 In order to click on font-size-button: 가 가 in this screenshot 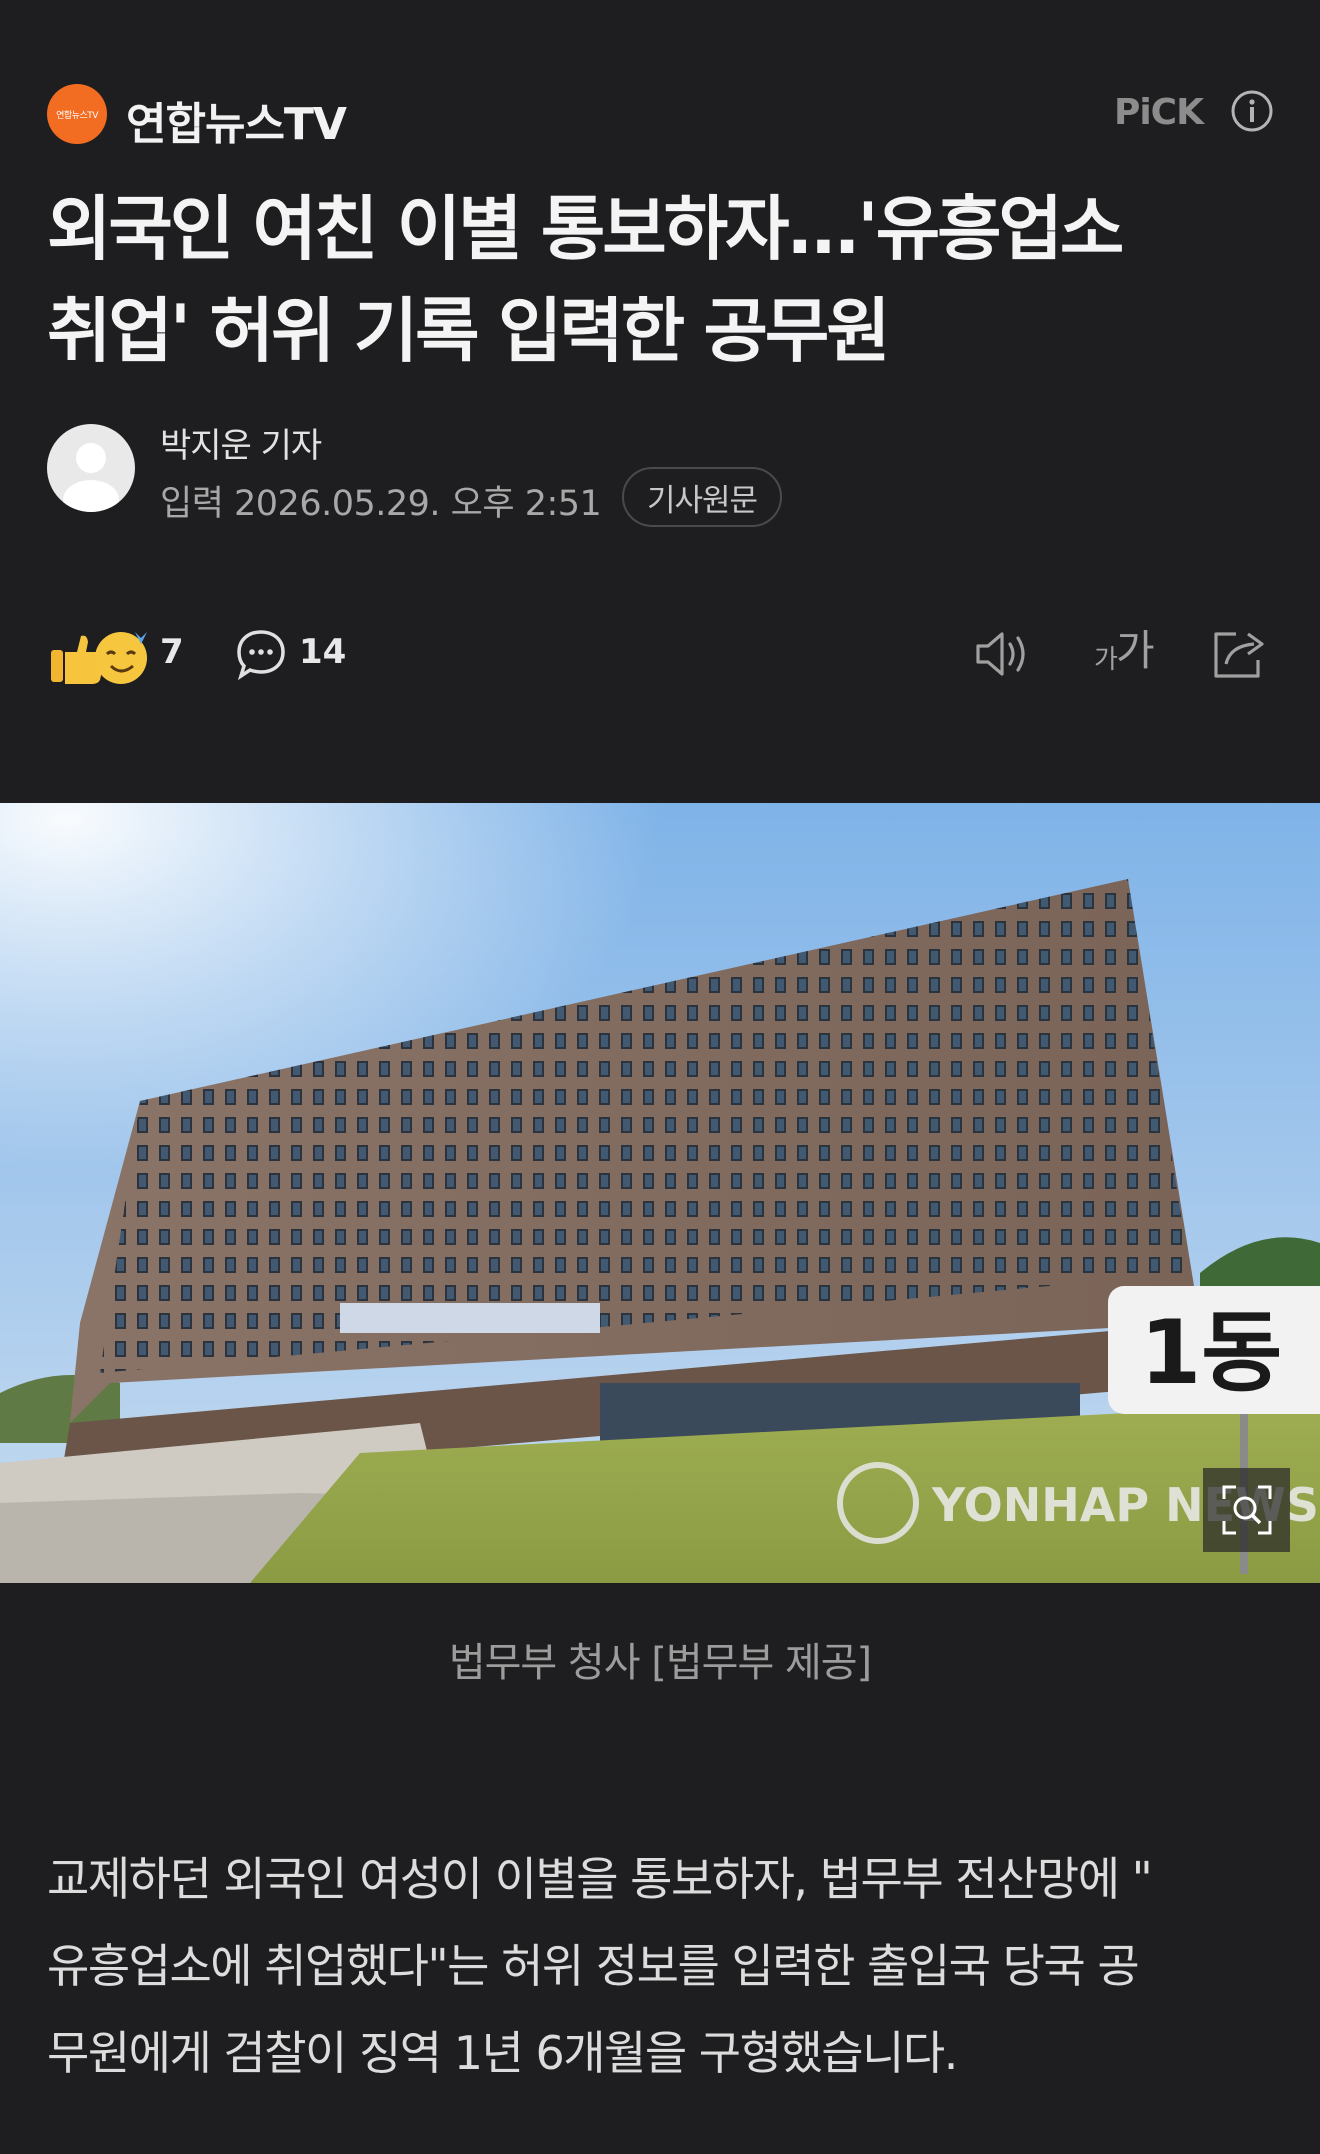, I will do `click(1125, 654)`.